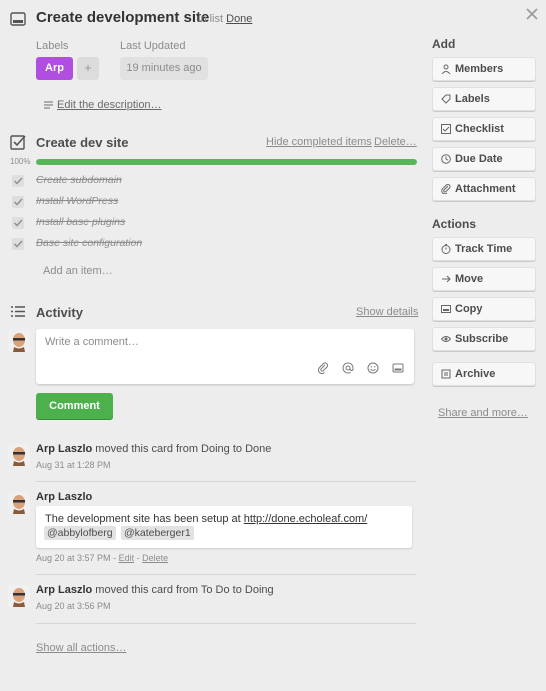 This screenshot has width=546, height=691. What do you see at coordinates (319, 142) in the screenshot?
I see `hide-completed-link: Hide completed items` at bounding box center [319, 142].